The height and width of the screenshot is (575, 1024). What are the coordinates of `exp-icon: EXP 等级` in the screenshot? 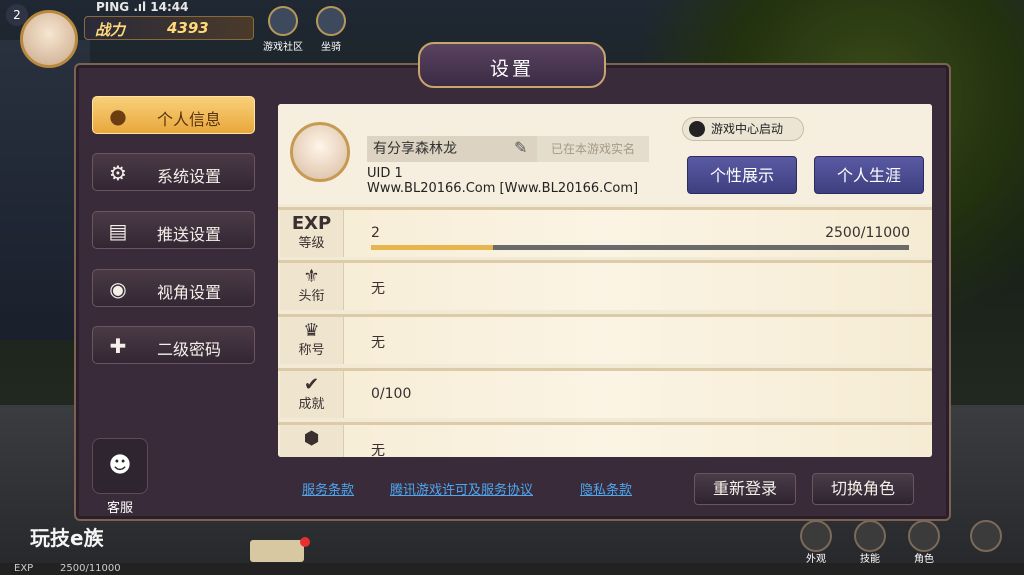 It's located at (312, 233).